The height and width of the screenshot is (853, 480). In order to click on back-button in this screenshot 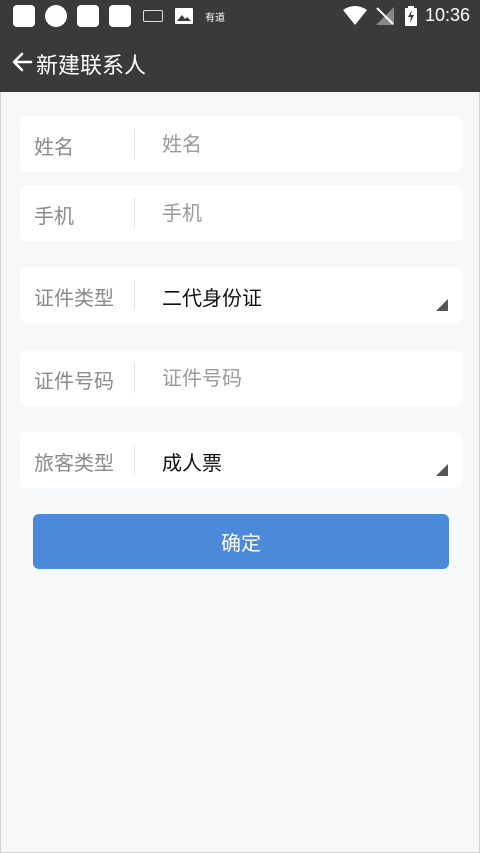, I will do `click(22, 62)`.